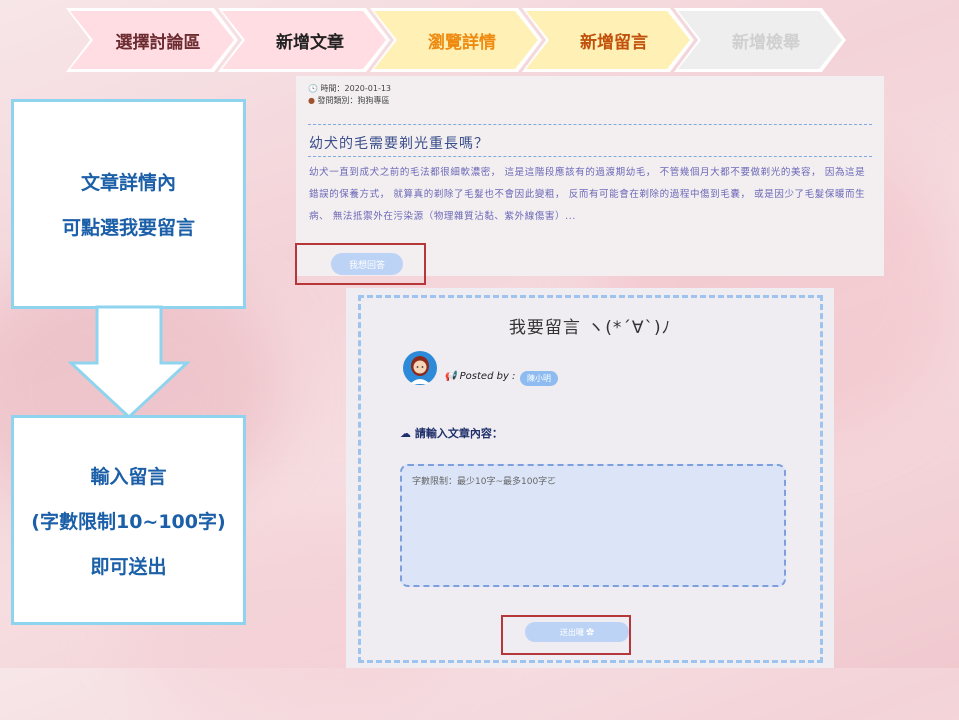 The height and width of the screenshot is (720, 959). I want to click on article-title: 幼犬的毛需要剃光重長嗎？, so click(399, 144).